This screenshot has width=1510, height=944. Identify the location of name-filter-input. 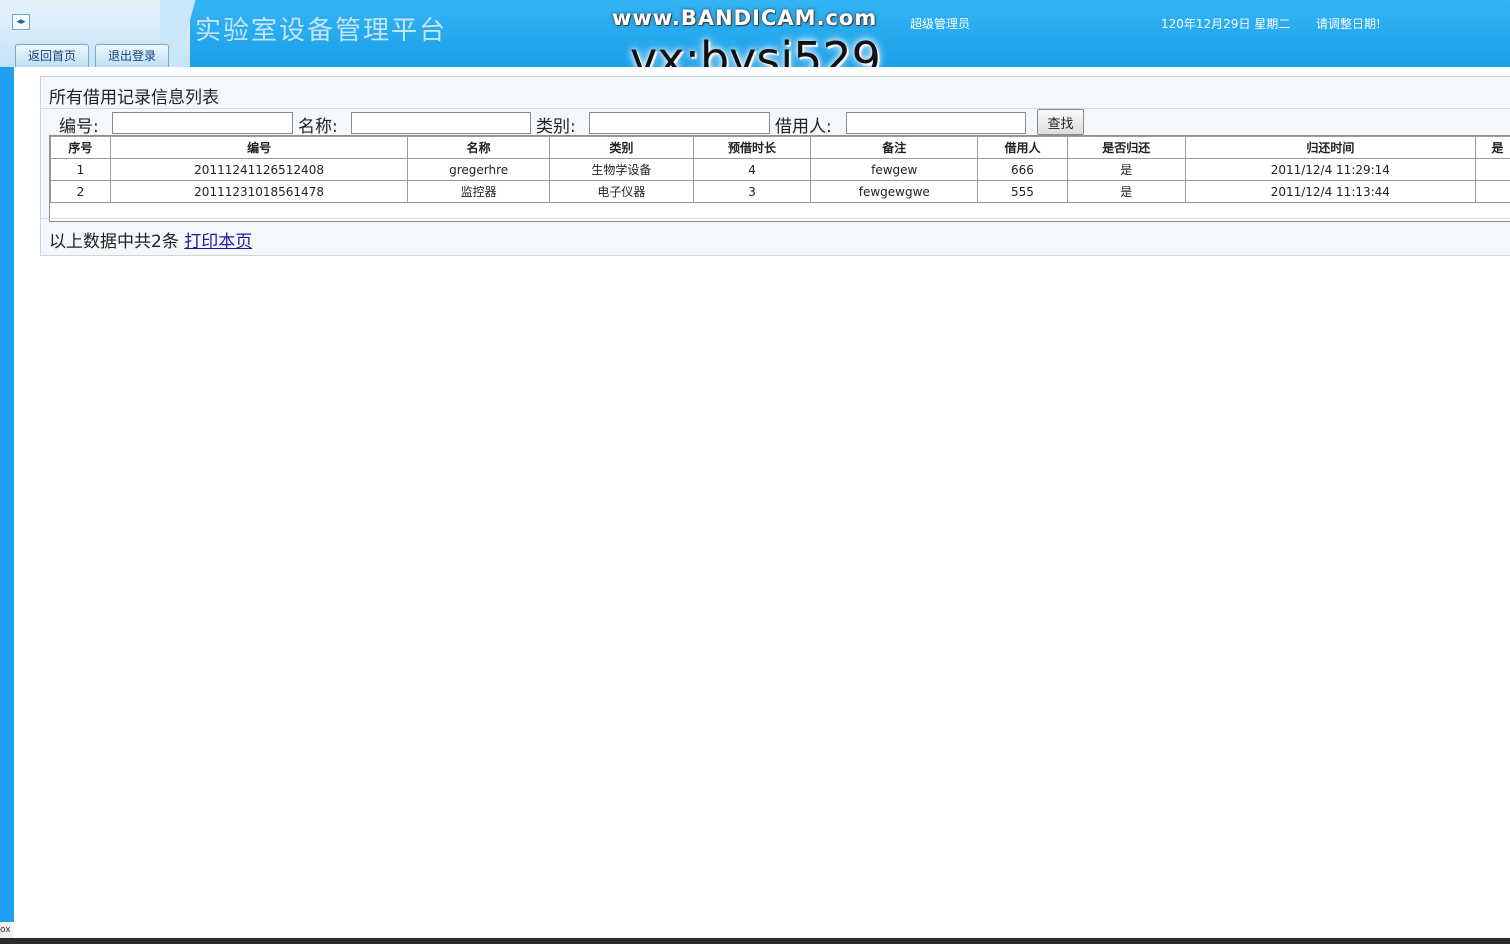
(441, 123).